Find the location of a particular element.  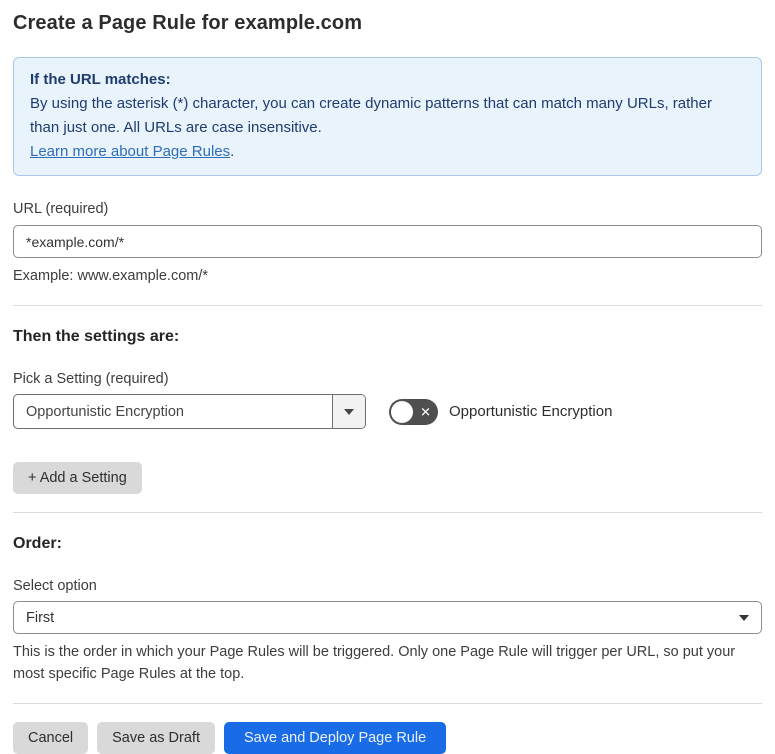

order-select-value: First is located at coordinates (40, 617).